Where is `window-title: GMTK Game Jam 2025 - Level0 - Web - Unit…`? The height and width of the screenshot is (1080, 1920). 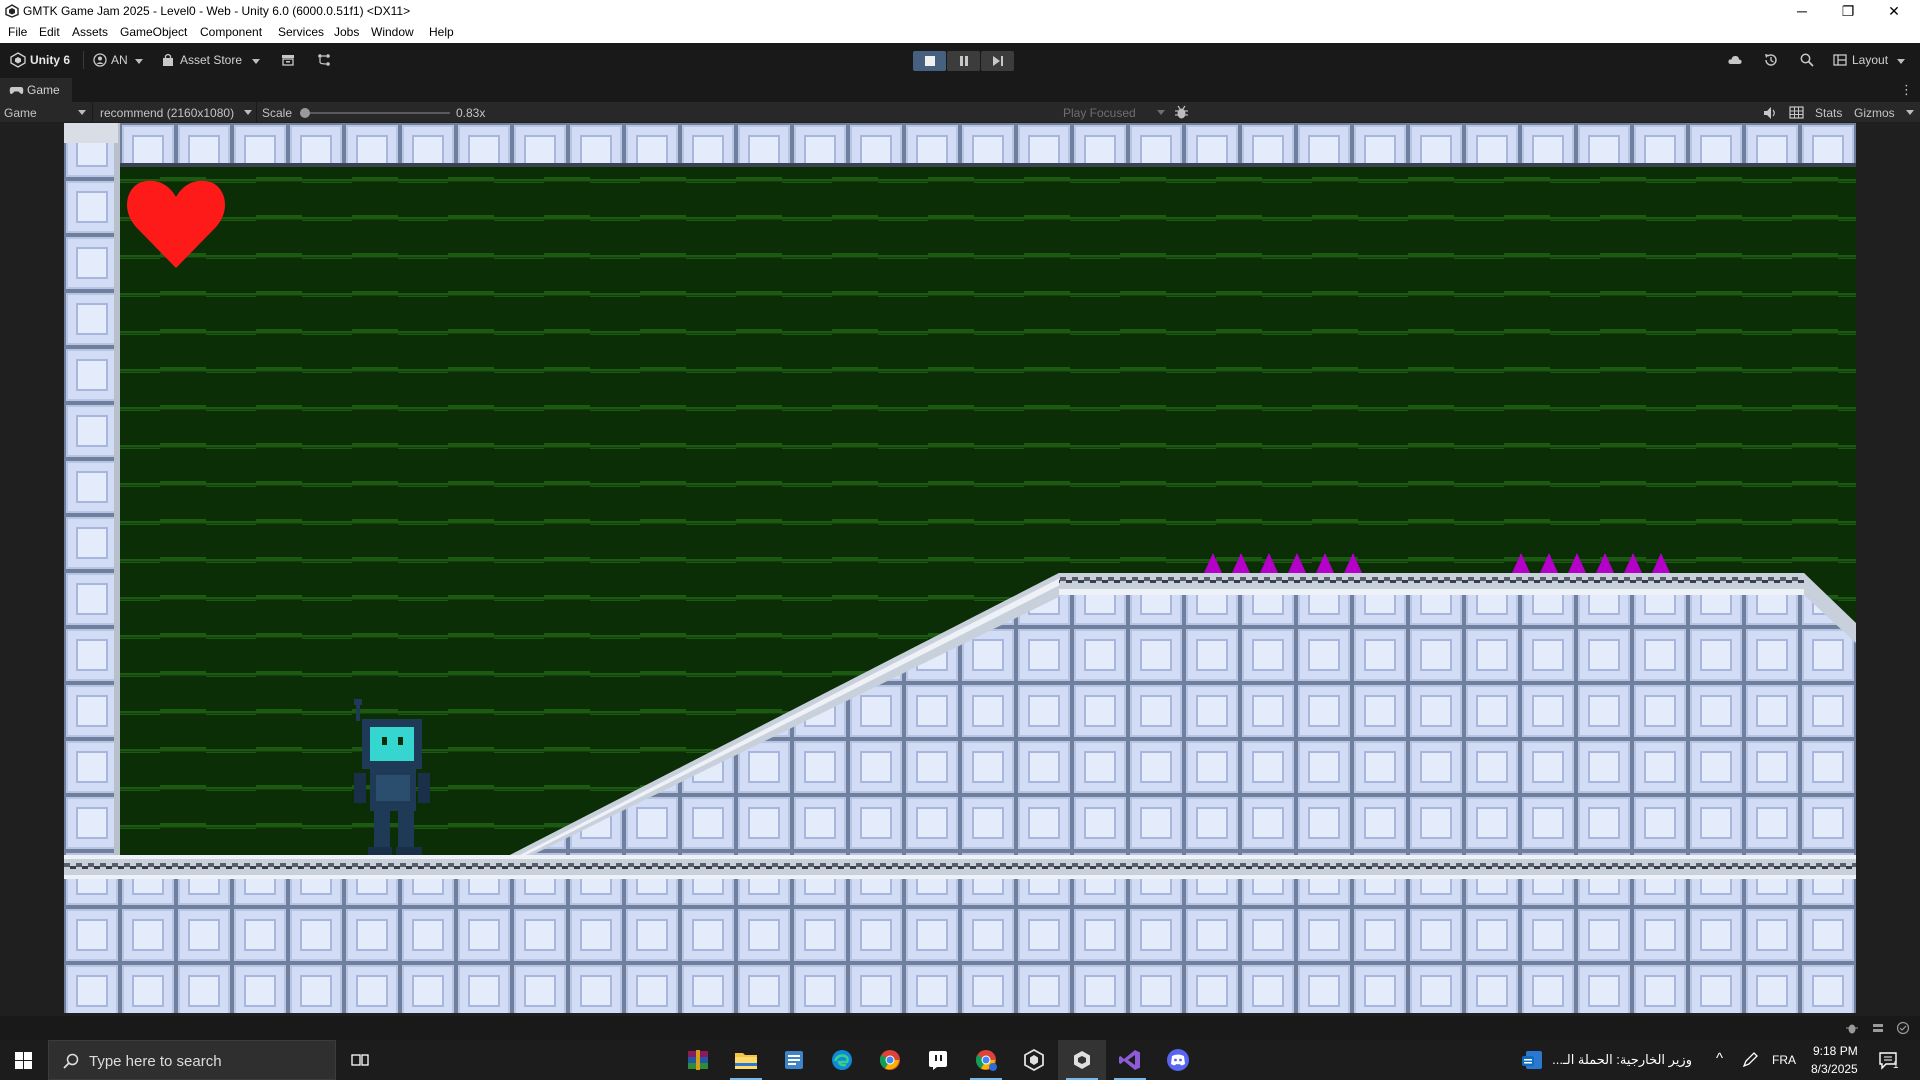
window-title: GMTK Game Jam 2025 - Level0 - Web - Unit… is located at coordinates (217, 11).